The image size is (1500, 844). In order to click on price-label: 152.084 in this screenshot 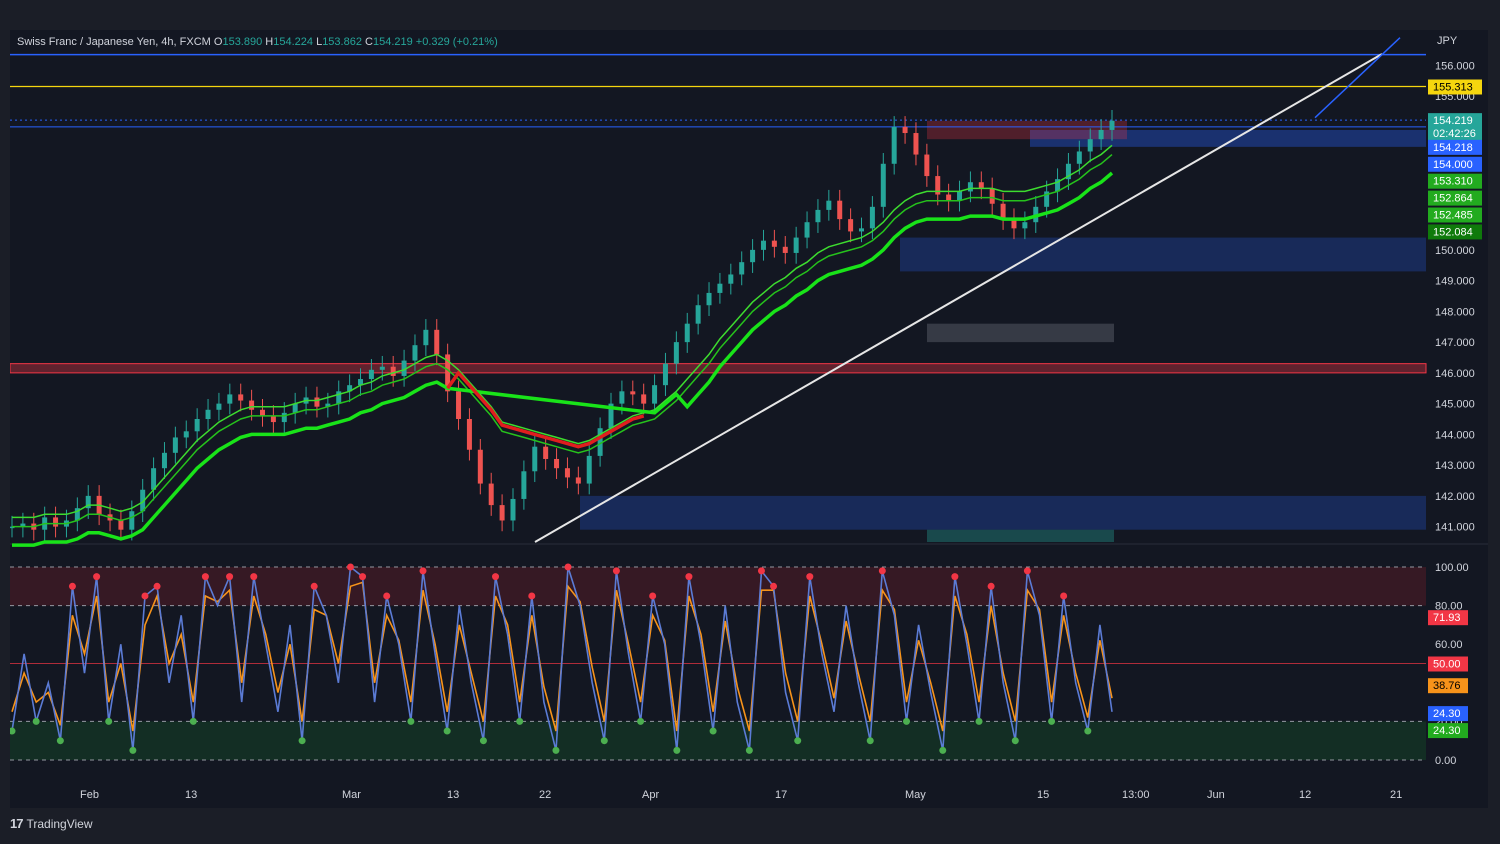, I will do `click(1453, 232)`.